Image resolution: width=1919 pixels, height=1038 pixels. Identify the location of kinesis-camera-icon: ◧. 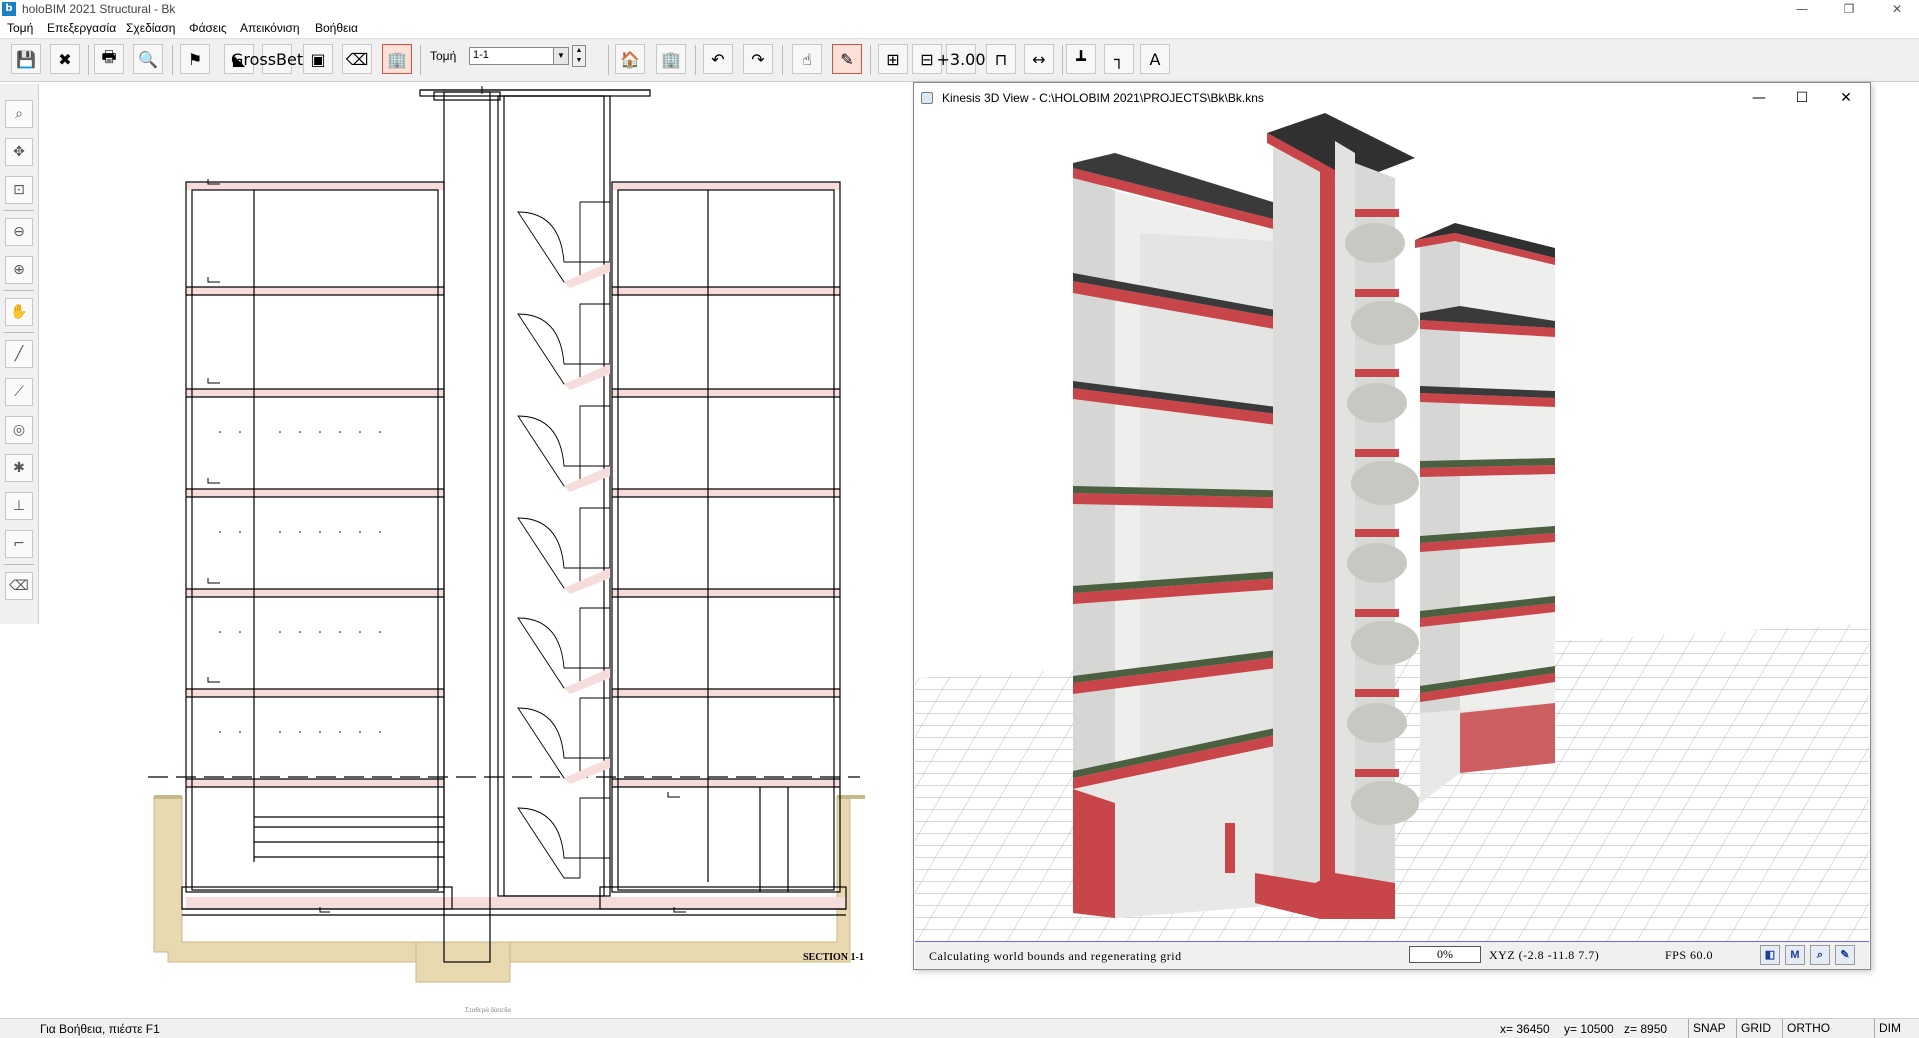
(1770, 955).